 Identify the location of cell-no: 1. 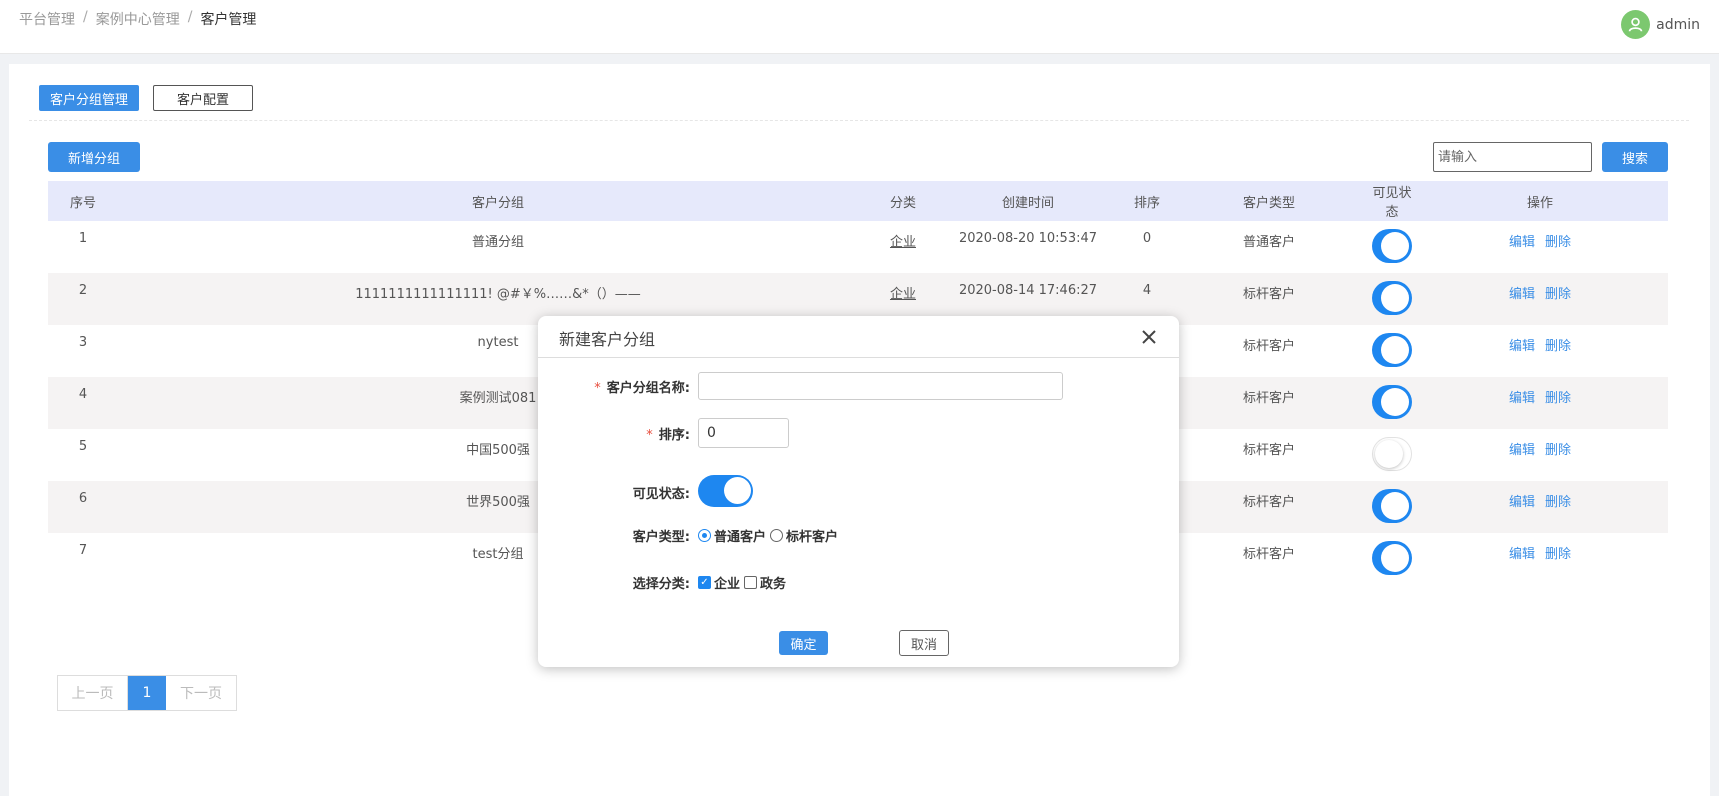
(83, 238).